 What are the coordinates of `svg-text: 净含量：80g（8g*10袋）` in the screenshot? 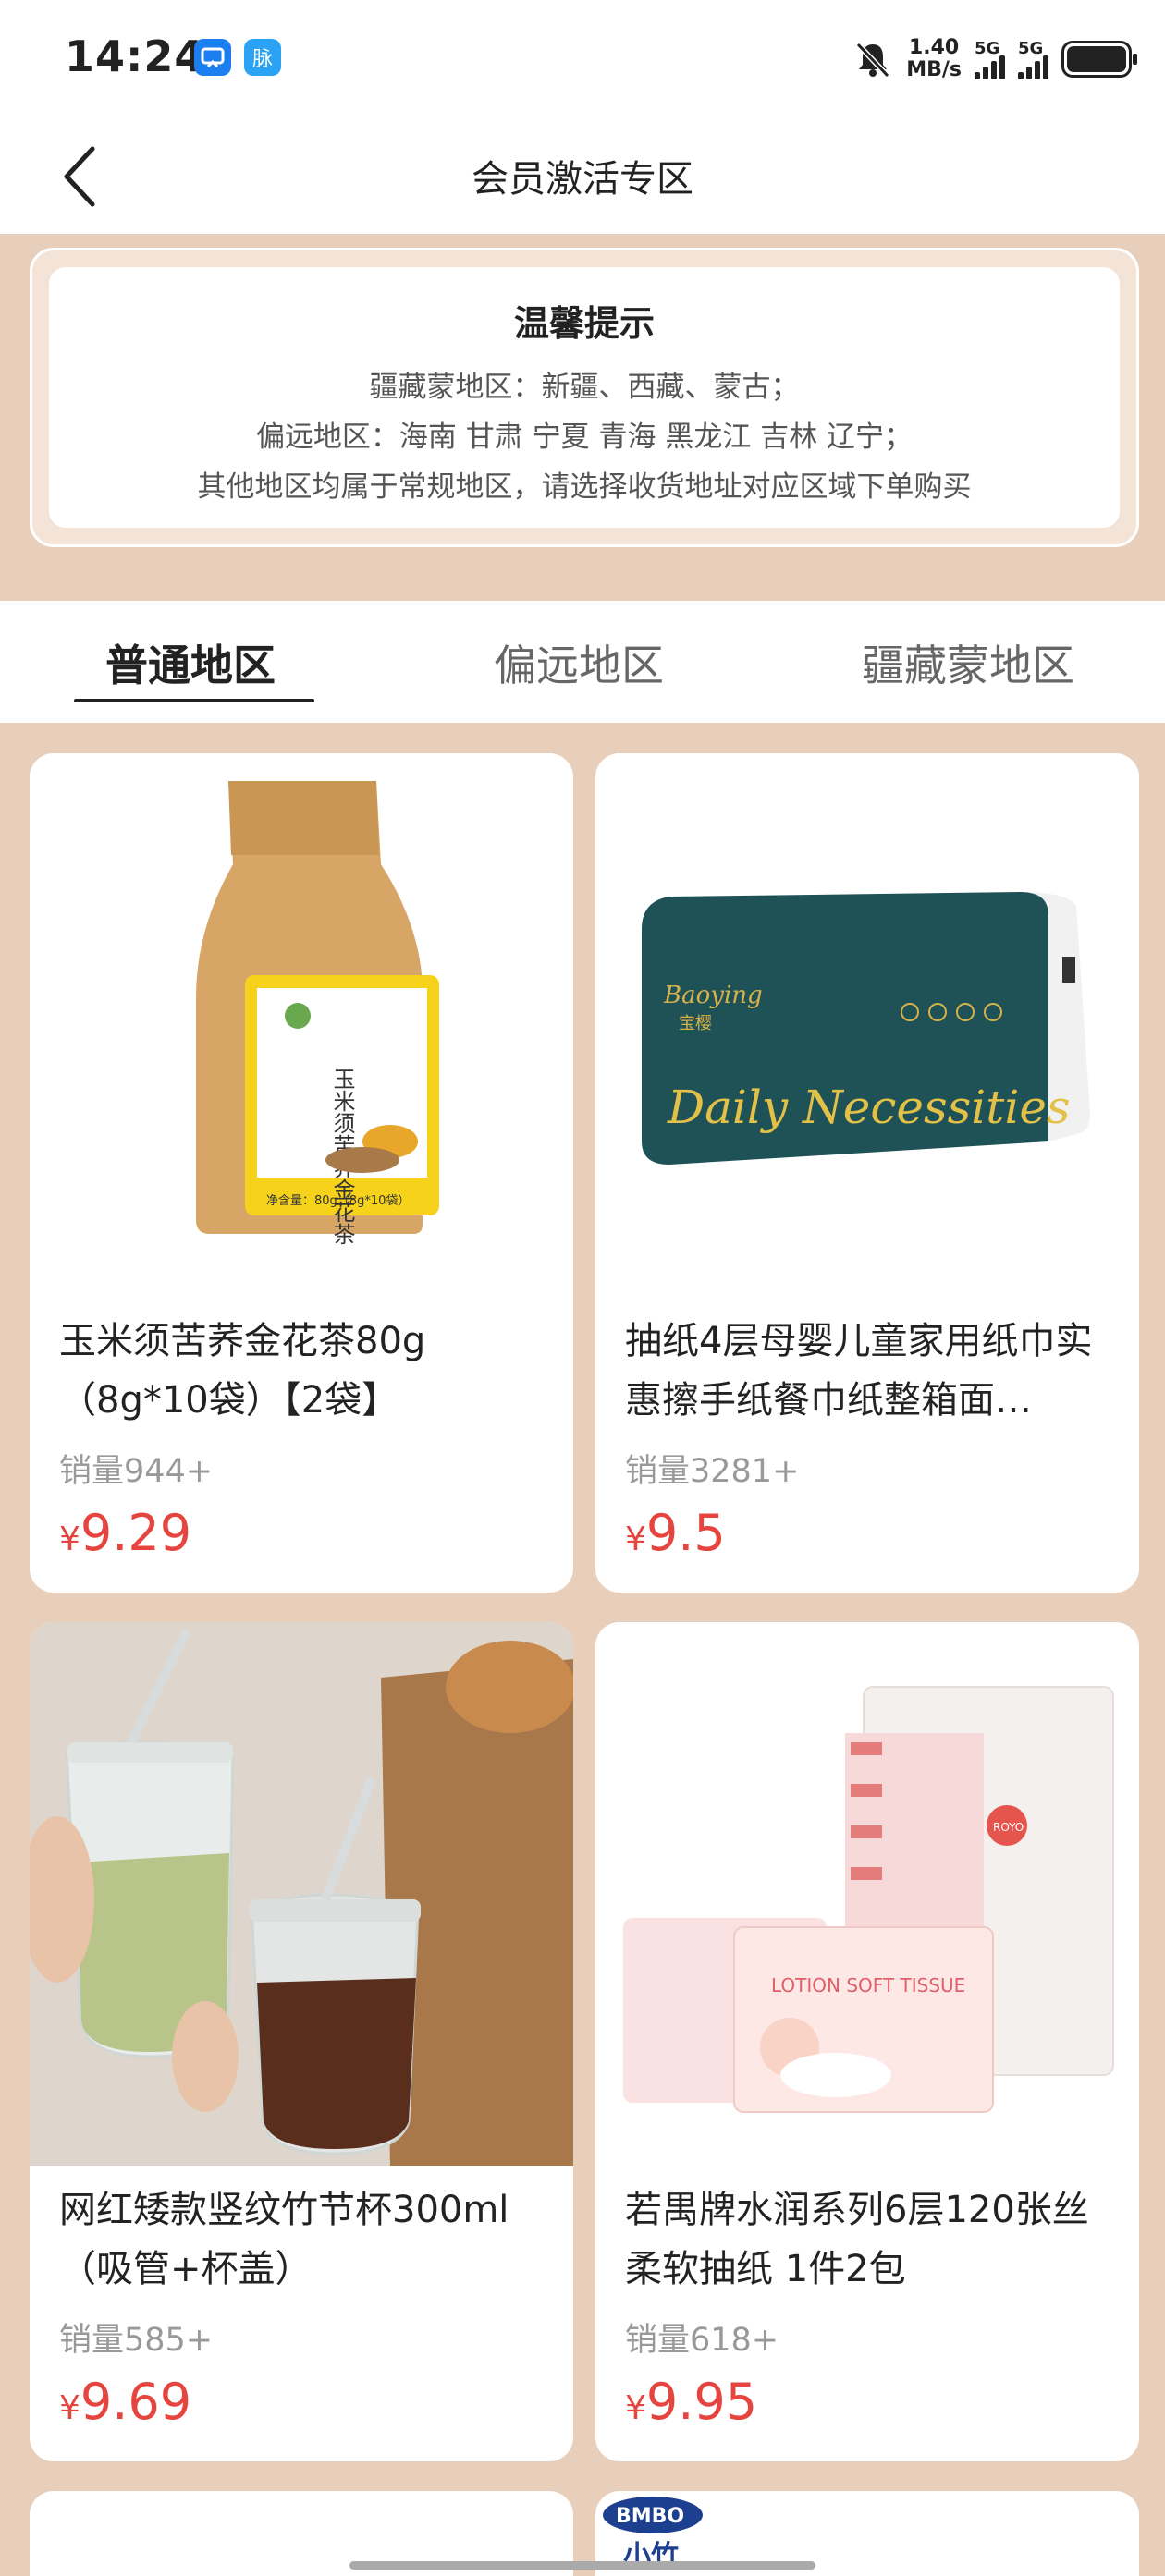 It's located at (338, 1200).